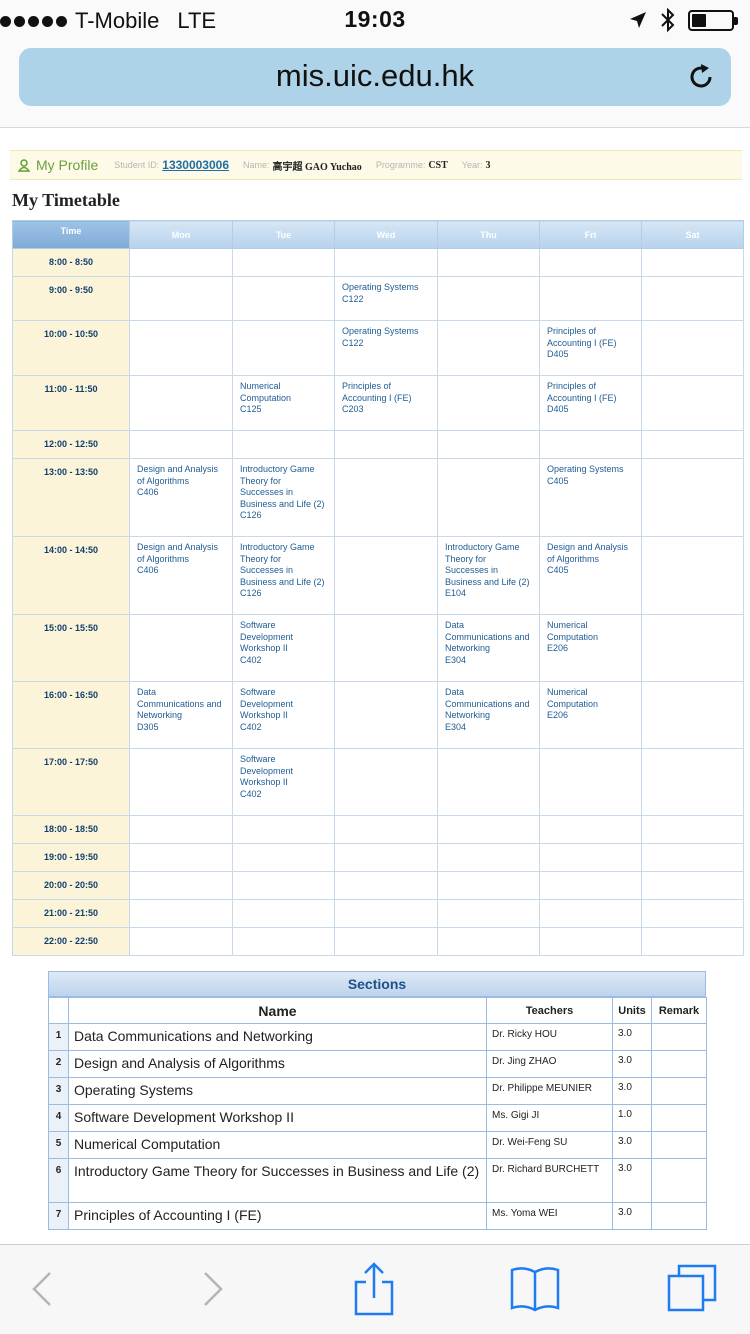 This screenshot has width=750, height=1334. Describe the element at coordinates (317, 167) in the screenshot. I see `student-name: 高宇超 GAO Yuchao` at that location.